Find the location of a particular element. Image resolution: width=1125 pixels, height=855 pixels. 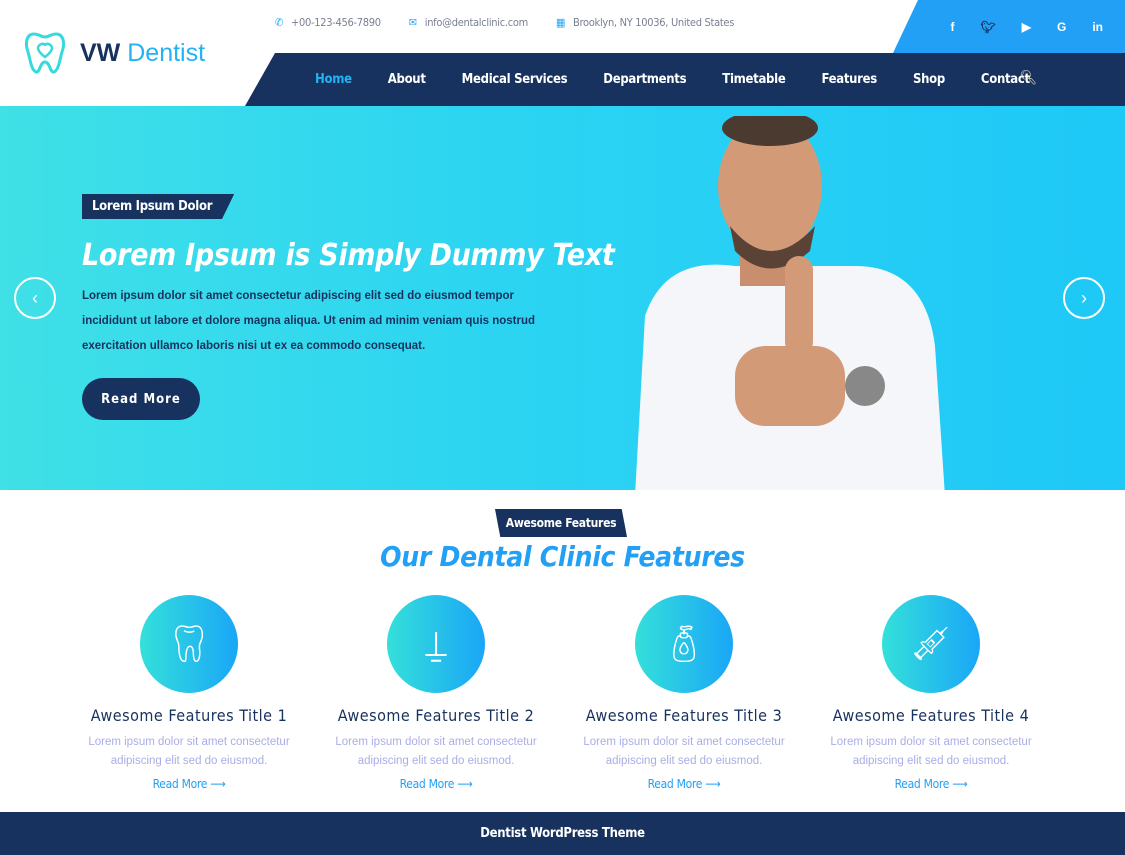

phone-icon: ✆ is located at coordinates (279, 22).